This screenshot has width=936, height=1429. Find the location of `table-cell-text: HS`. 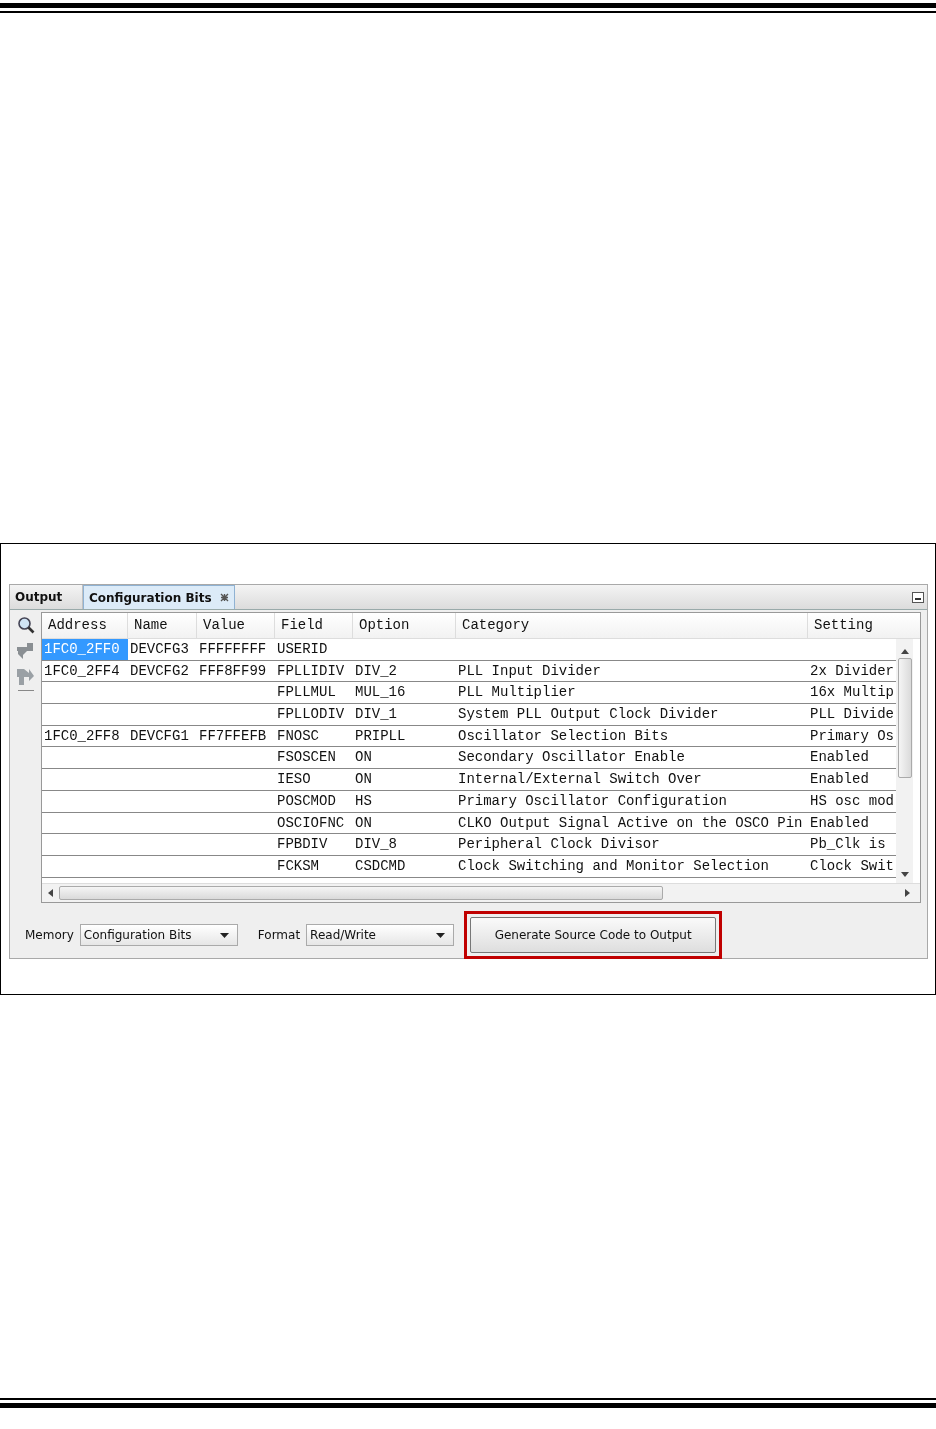

table-cell-text: HS is located at coordinates (363, 801).